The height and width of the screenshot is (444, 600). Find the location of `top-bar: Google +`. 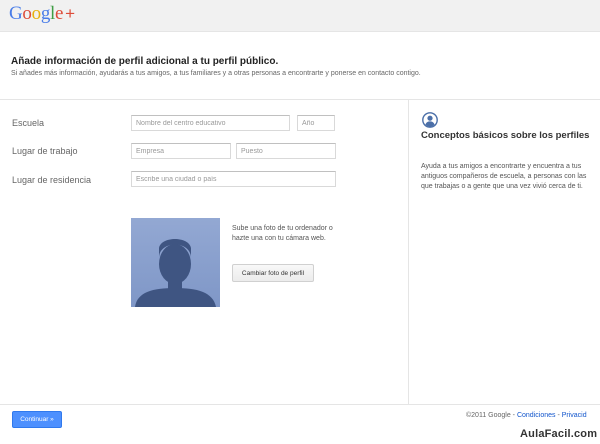

top-bar: Google + is located at coordinates (300, 16).